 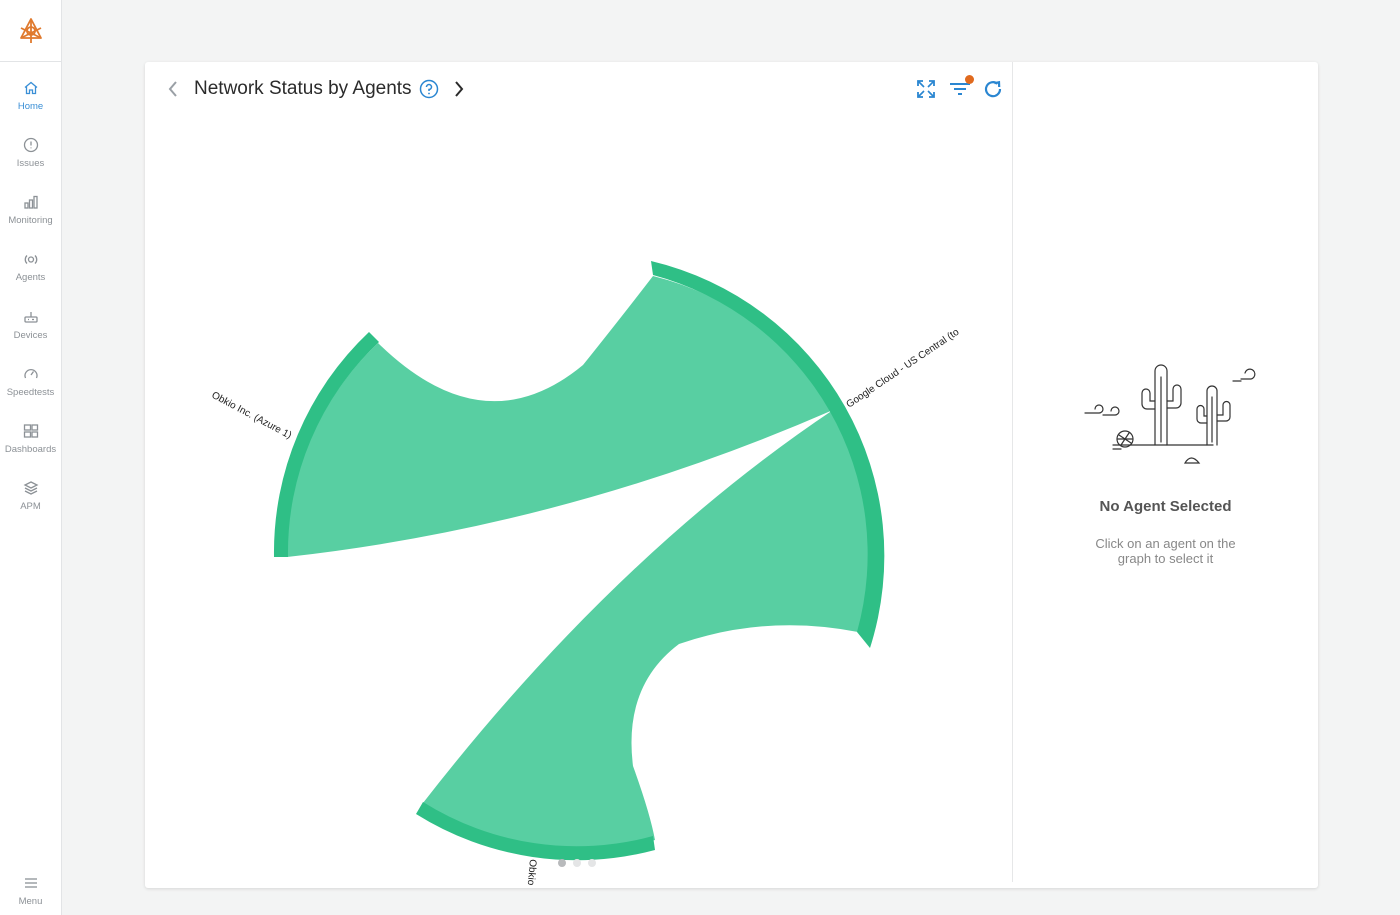 I want to click on sidebar-item-monitoring: Monitoring, so click(x=30, y=210).